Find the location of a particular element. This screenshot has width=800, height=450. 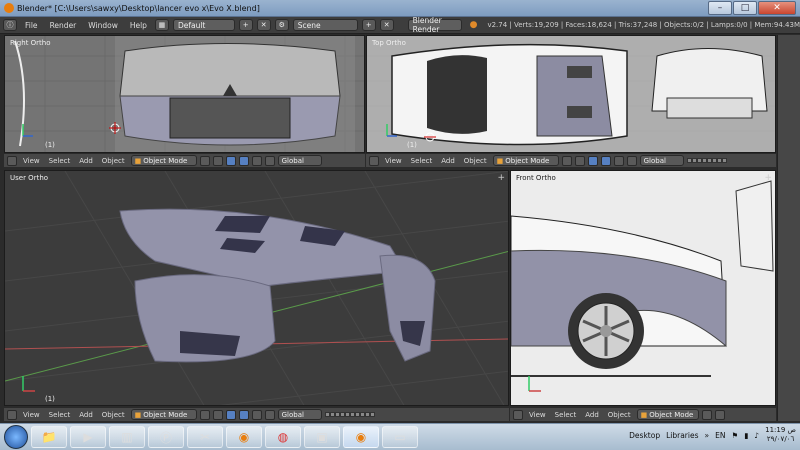

remove-scene-icon: ✕ is located at coordinates (386, 25).